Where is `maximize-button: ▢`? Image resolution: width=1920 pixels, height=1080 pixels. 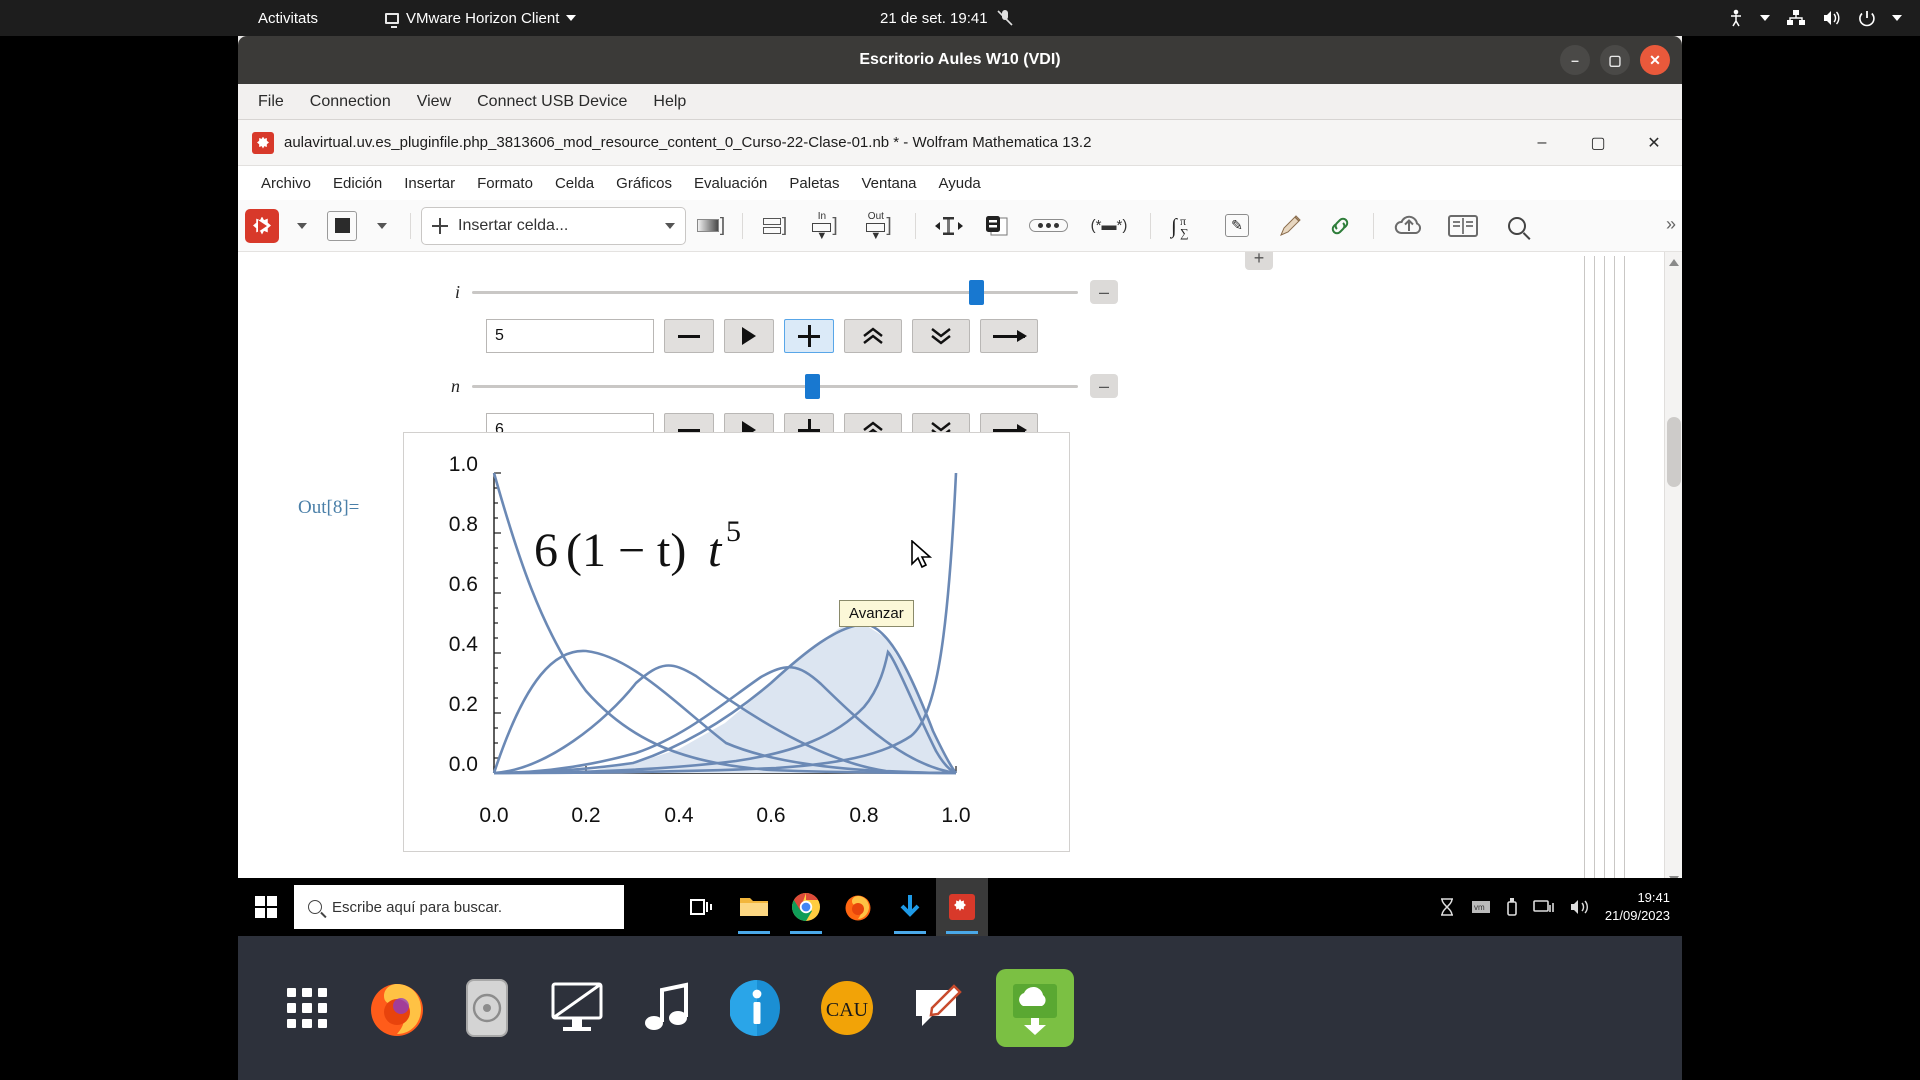
maximize-button: ▢ is located at coordinates (1615, 60).